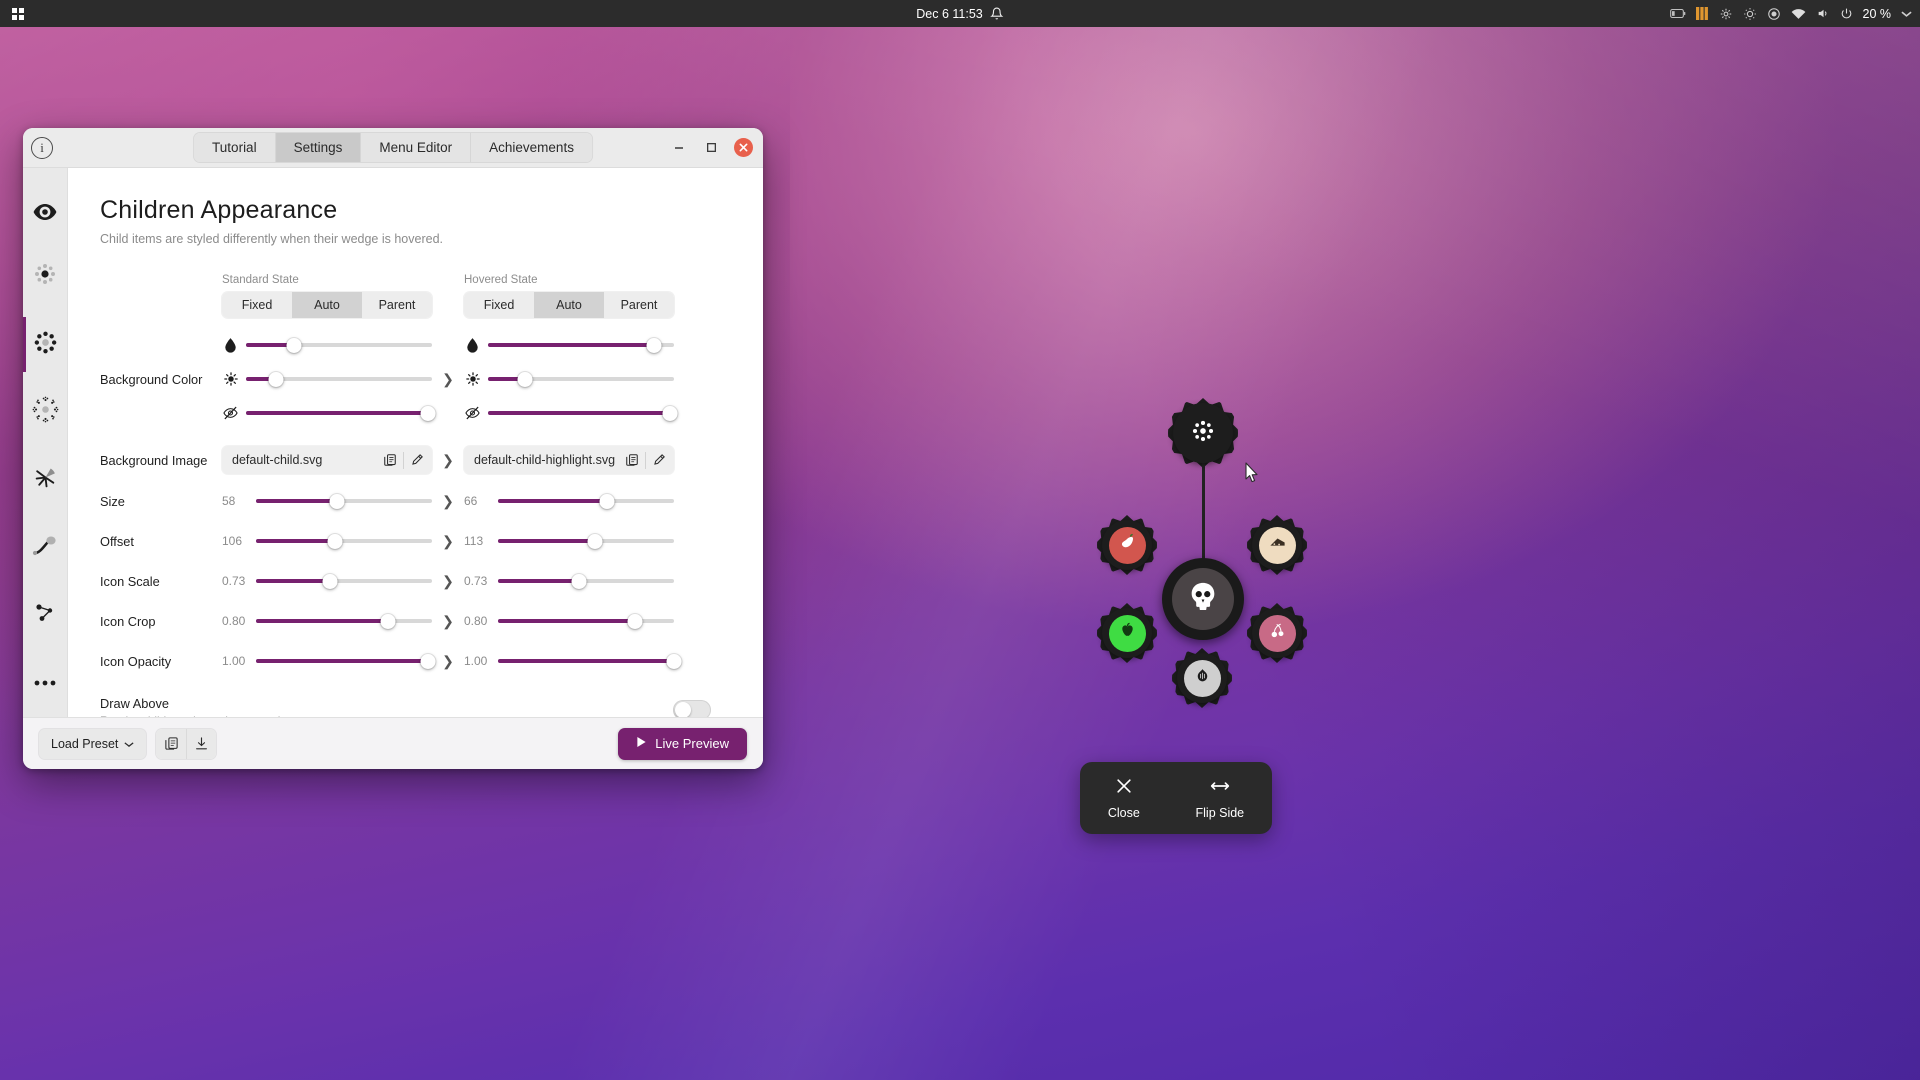 The height and width of the screenshot is (1080, 1920). I want to click on pie-toolbar-flip-side-button: Flip Side, so click(1220, 798).